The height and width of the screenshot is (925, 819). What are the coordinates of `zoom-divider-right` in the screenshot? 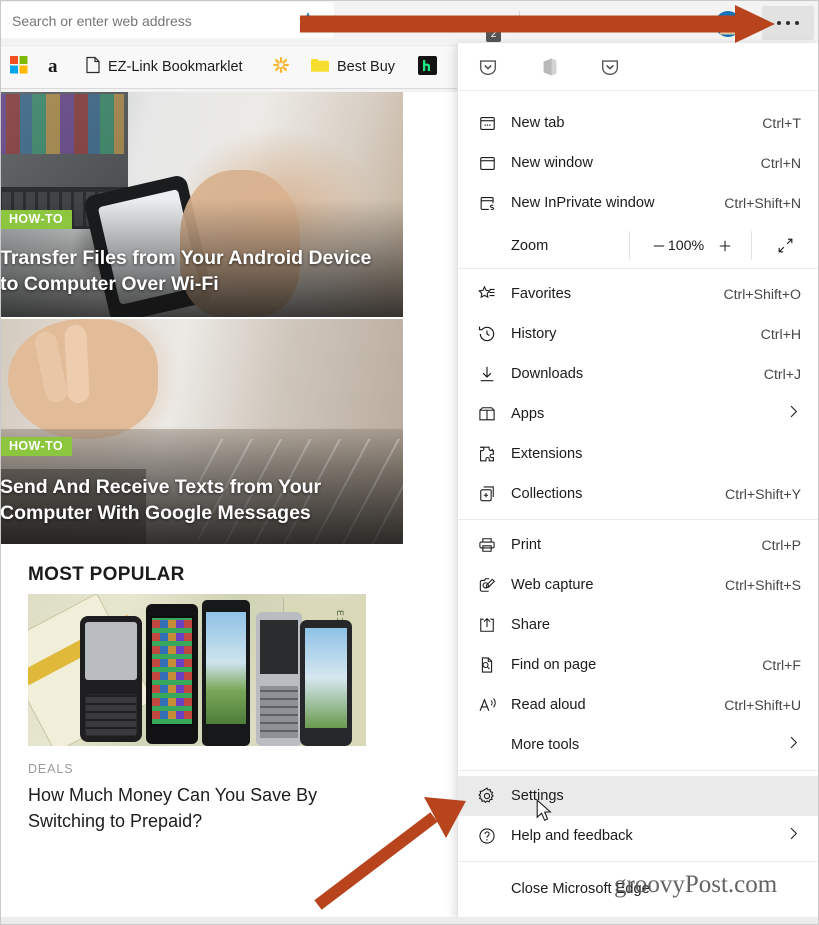 It's located at (751, 245).